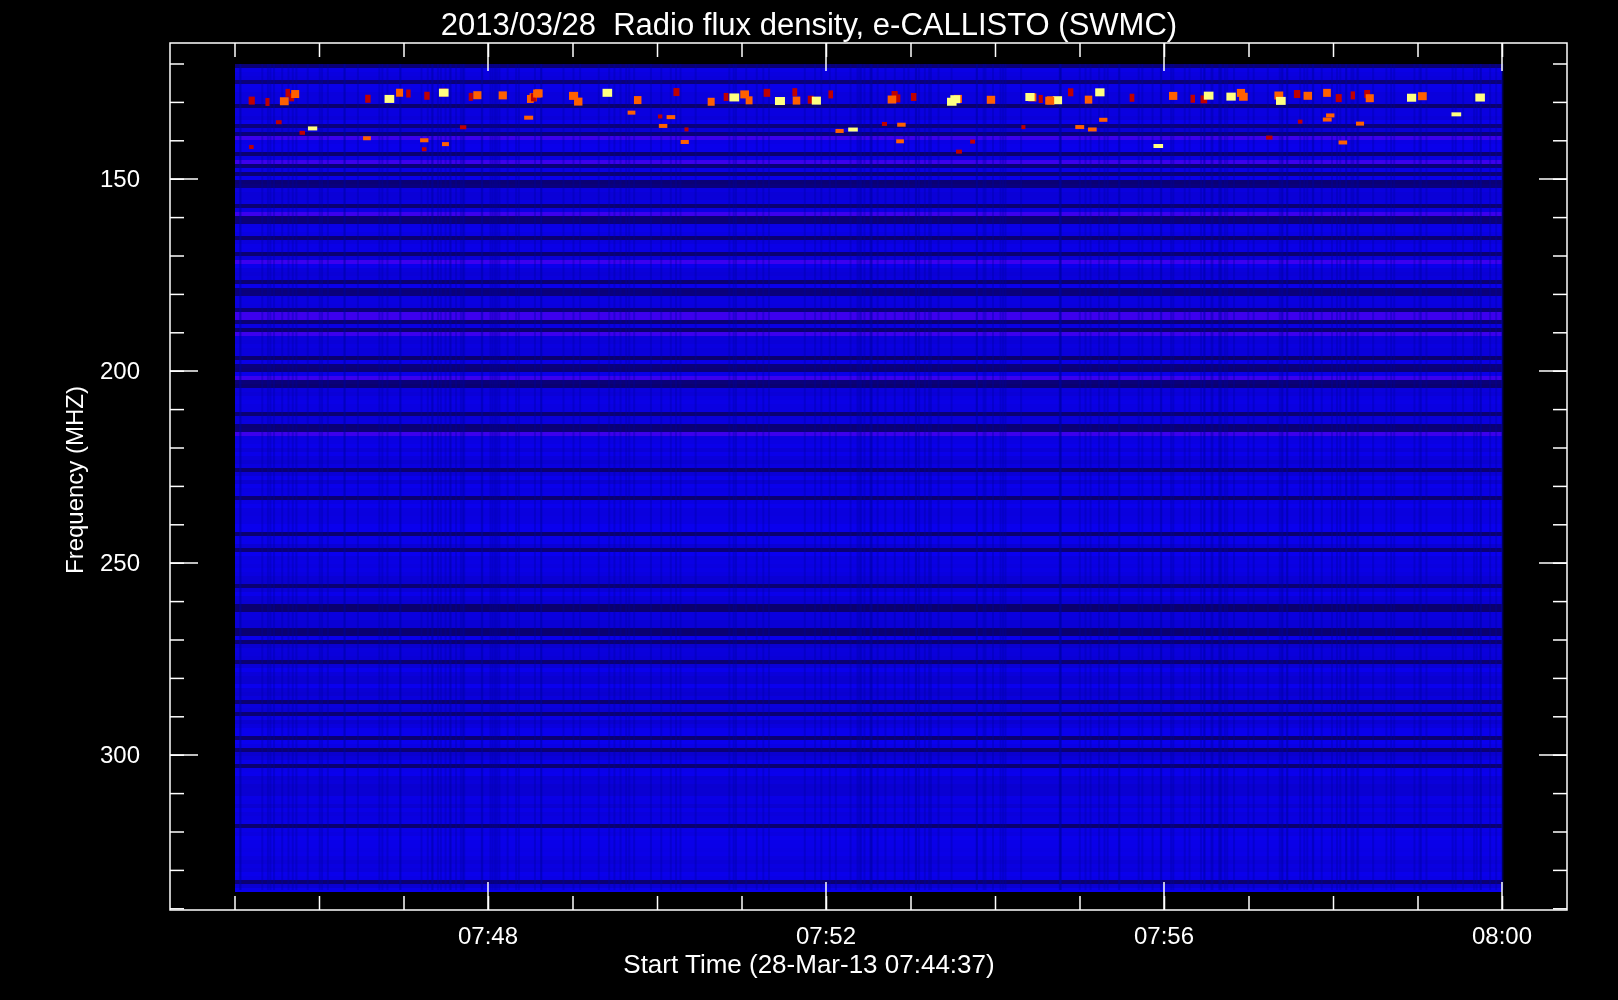 This screenshot has height=1000, width=1618. I want to click on axis-tick-label: 08:00, so click(1502, 936).